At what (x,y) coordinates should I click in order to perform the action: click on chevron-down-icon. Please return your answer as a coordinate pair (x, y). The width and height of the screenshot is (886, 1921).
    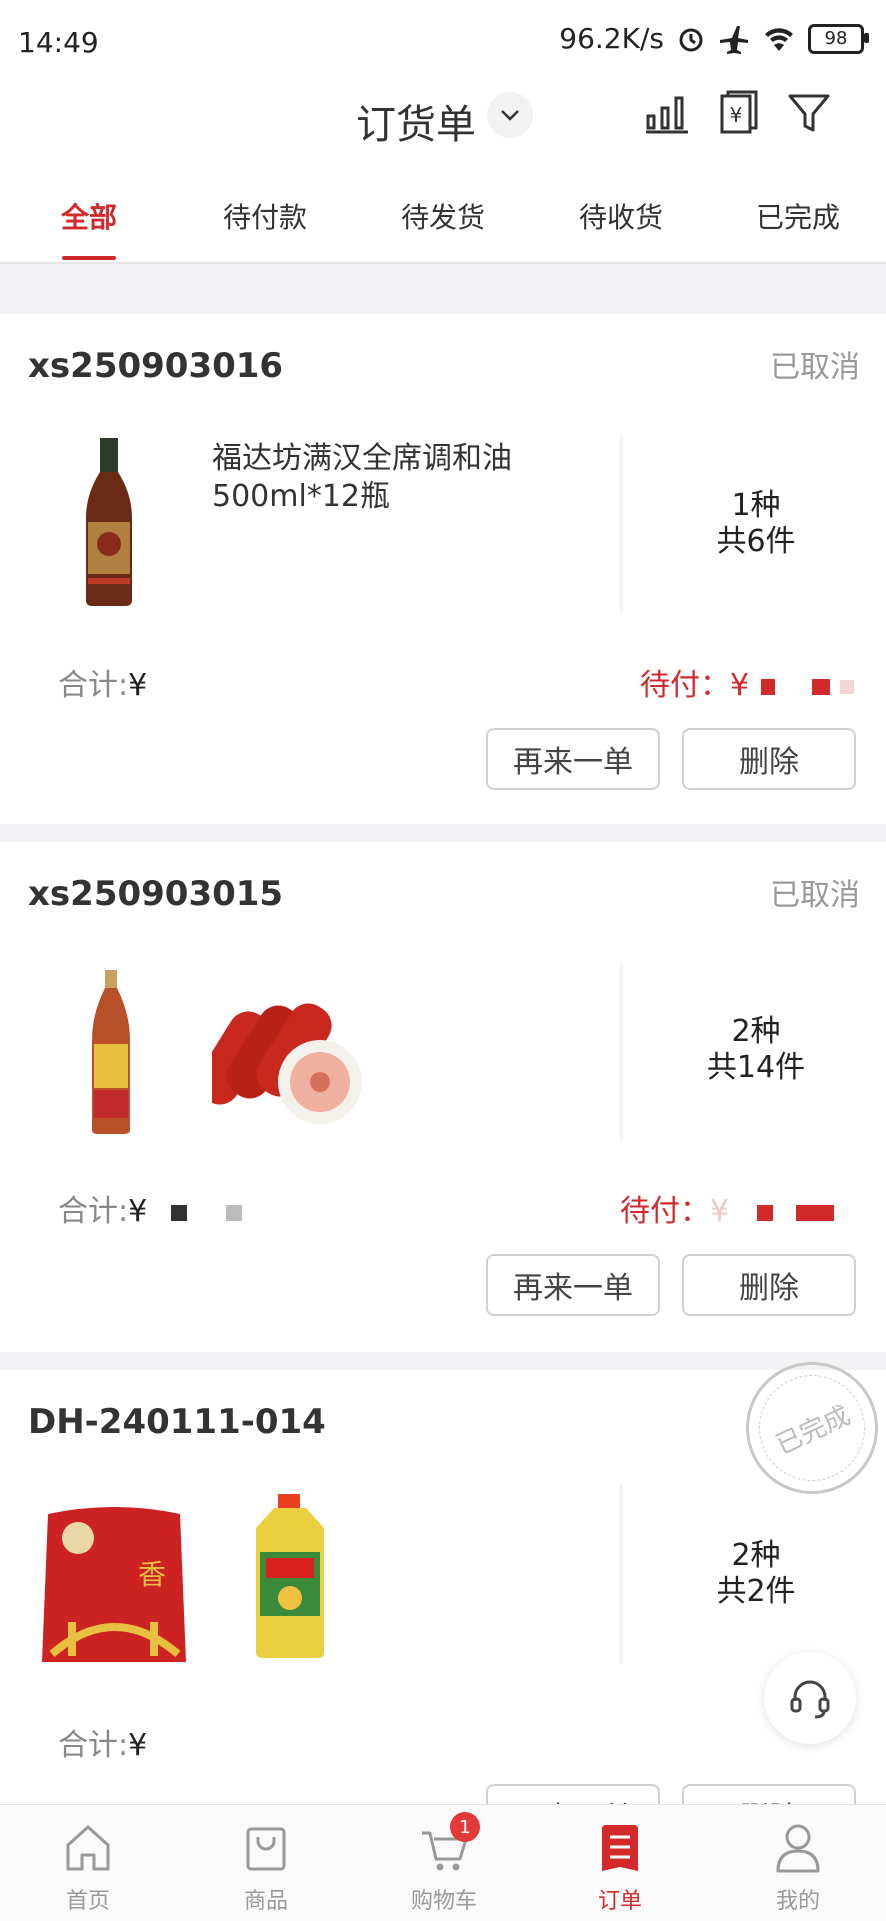
    Looking at the image, I should click on (510, 115).